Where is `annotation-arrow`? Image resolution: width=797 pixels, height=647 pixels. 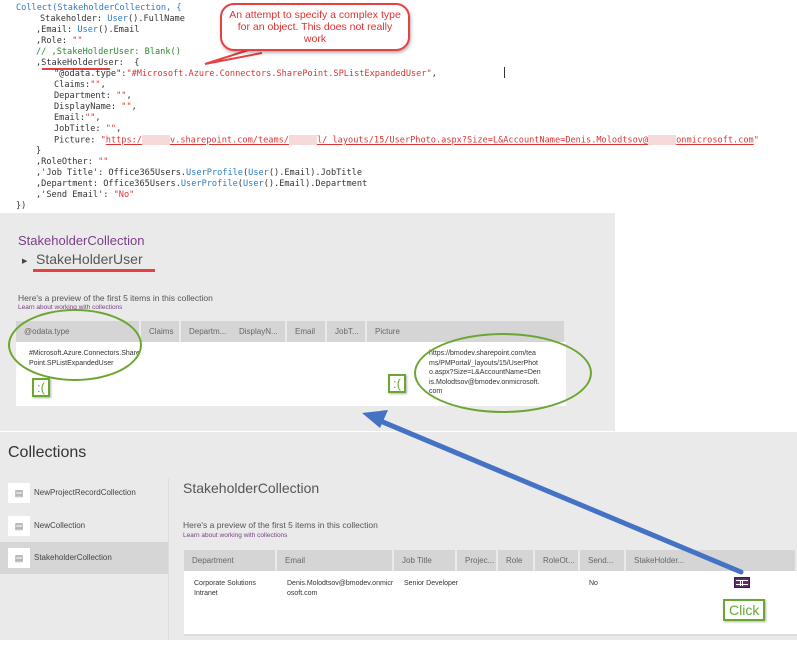 annotation-arrow is located at coordinates (553, 492).